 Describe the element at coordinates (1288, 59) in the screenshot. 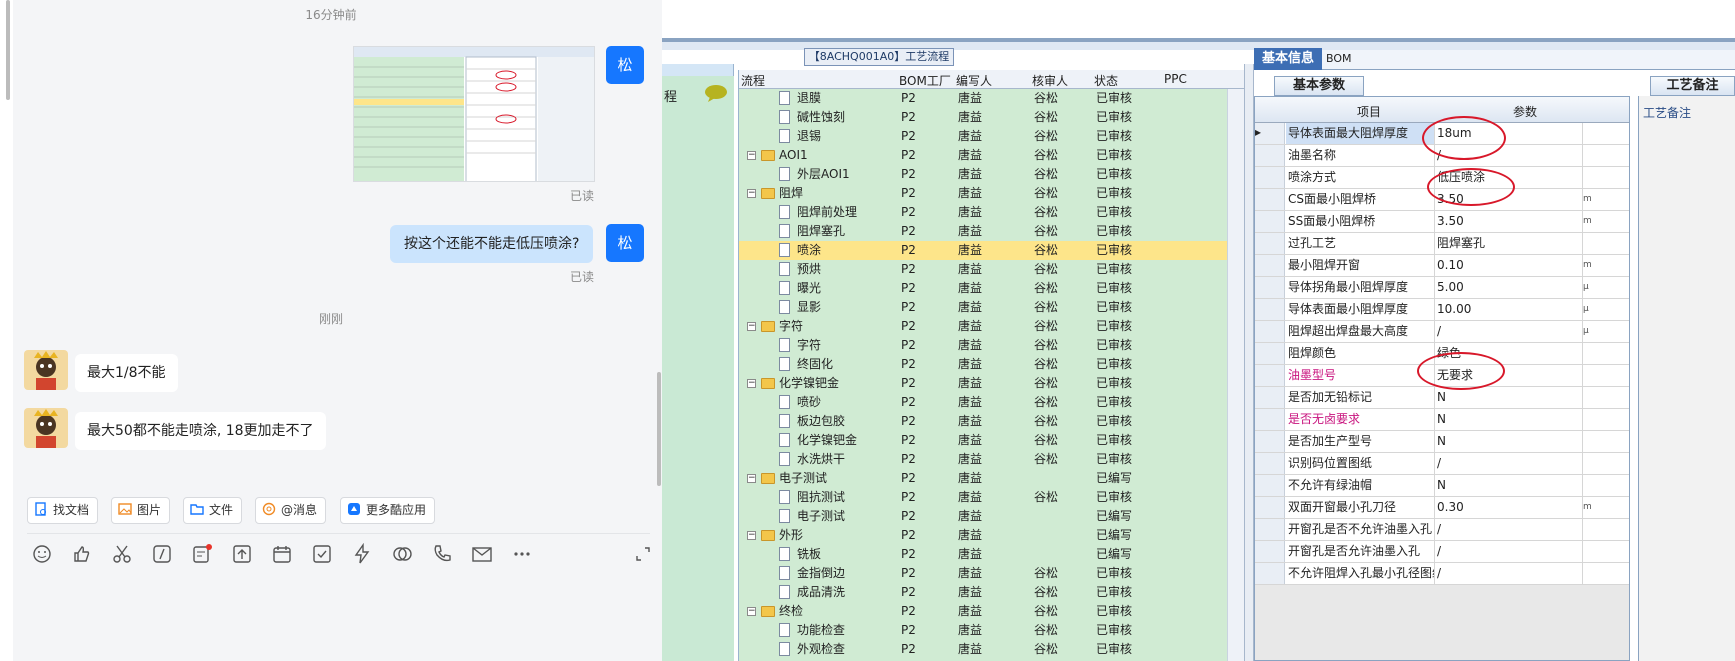

I see `tab-basic-info: 基本信息` at that location.